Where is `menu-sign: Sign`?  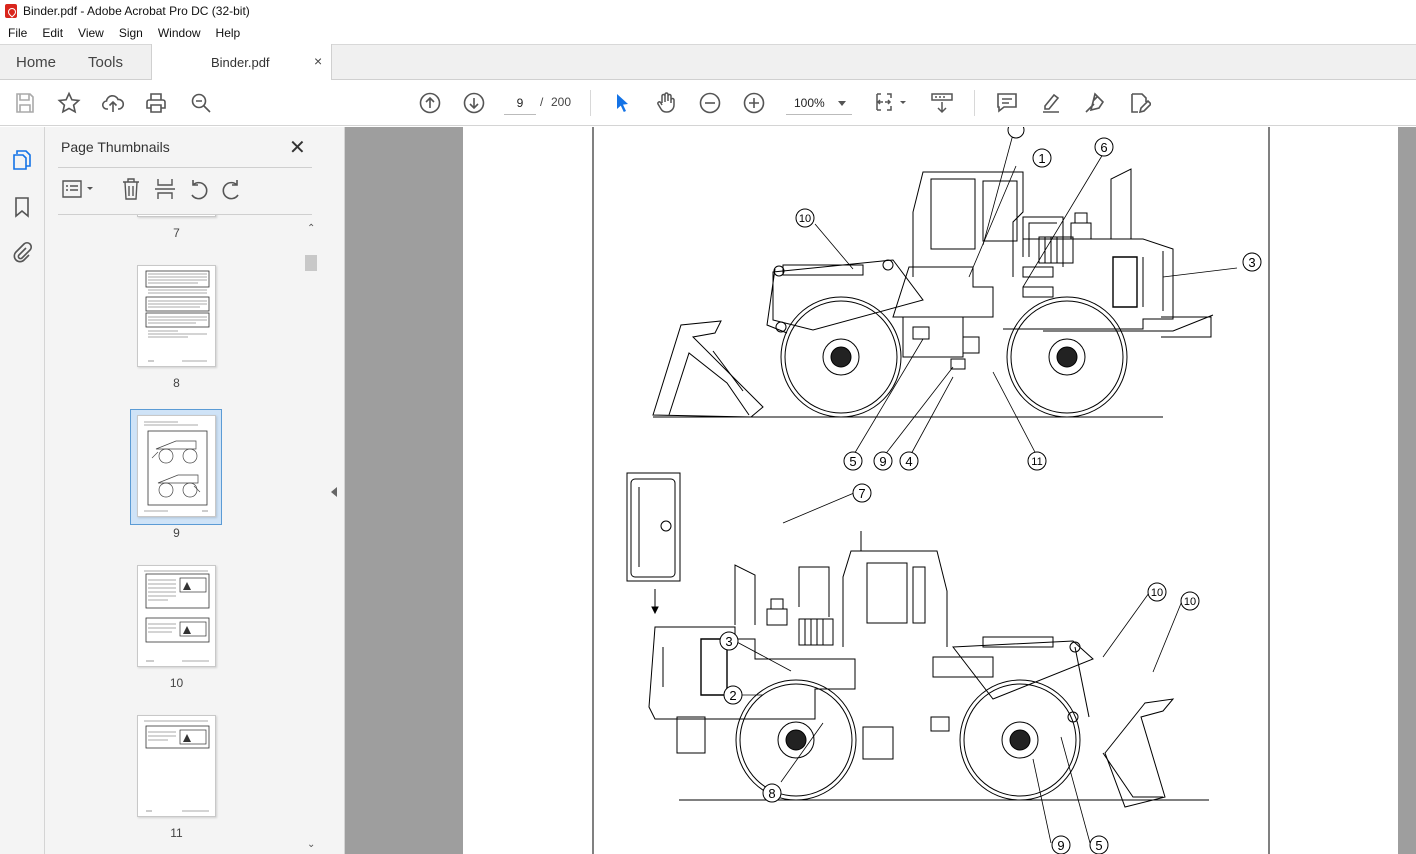 menu-sign: Sign is located at coordinates (130, 33).